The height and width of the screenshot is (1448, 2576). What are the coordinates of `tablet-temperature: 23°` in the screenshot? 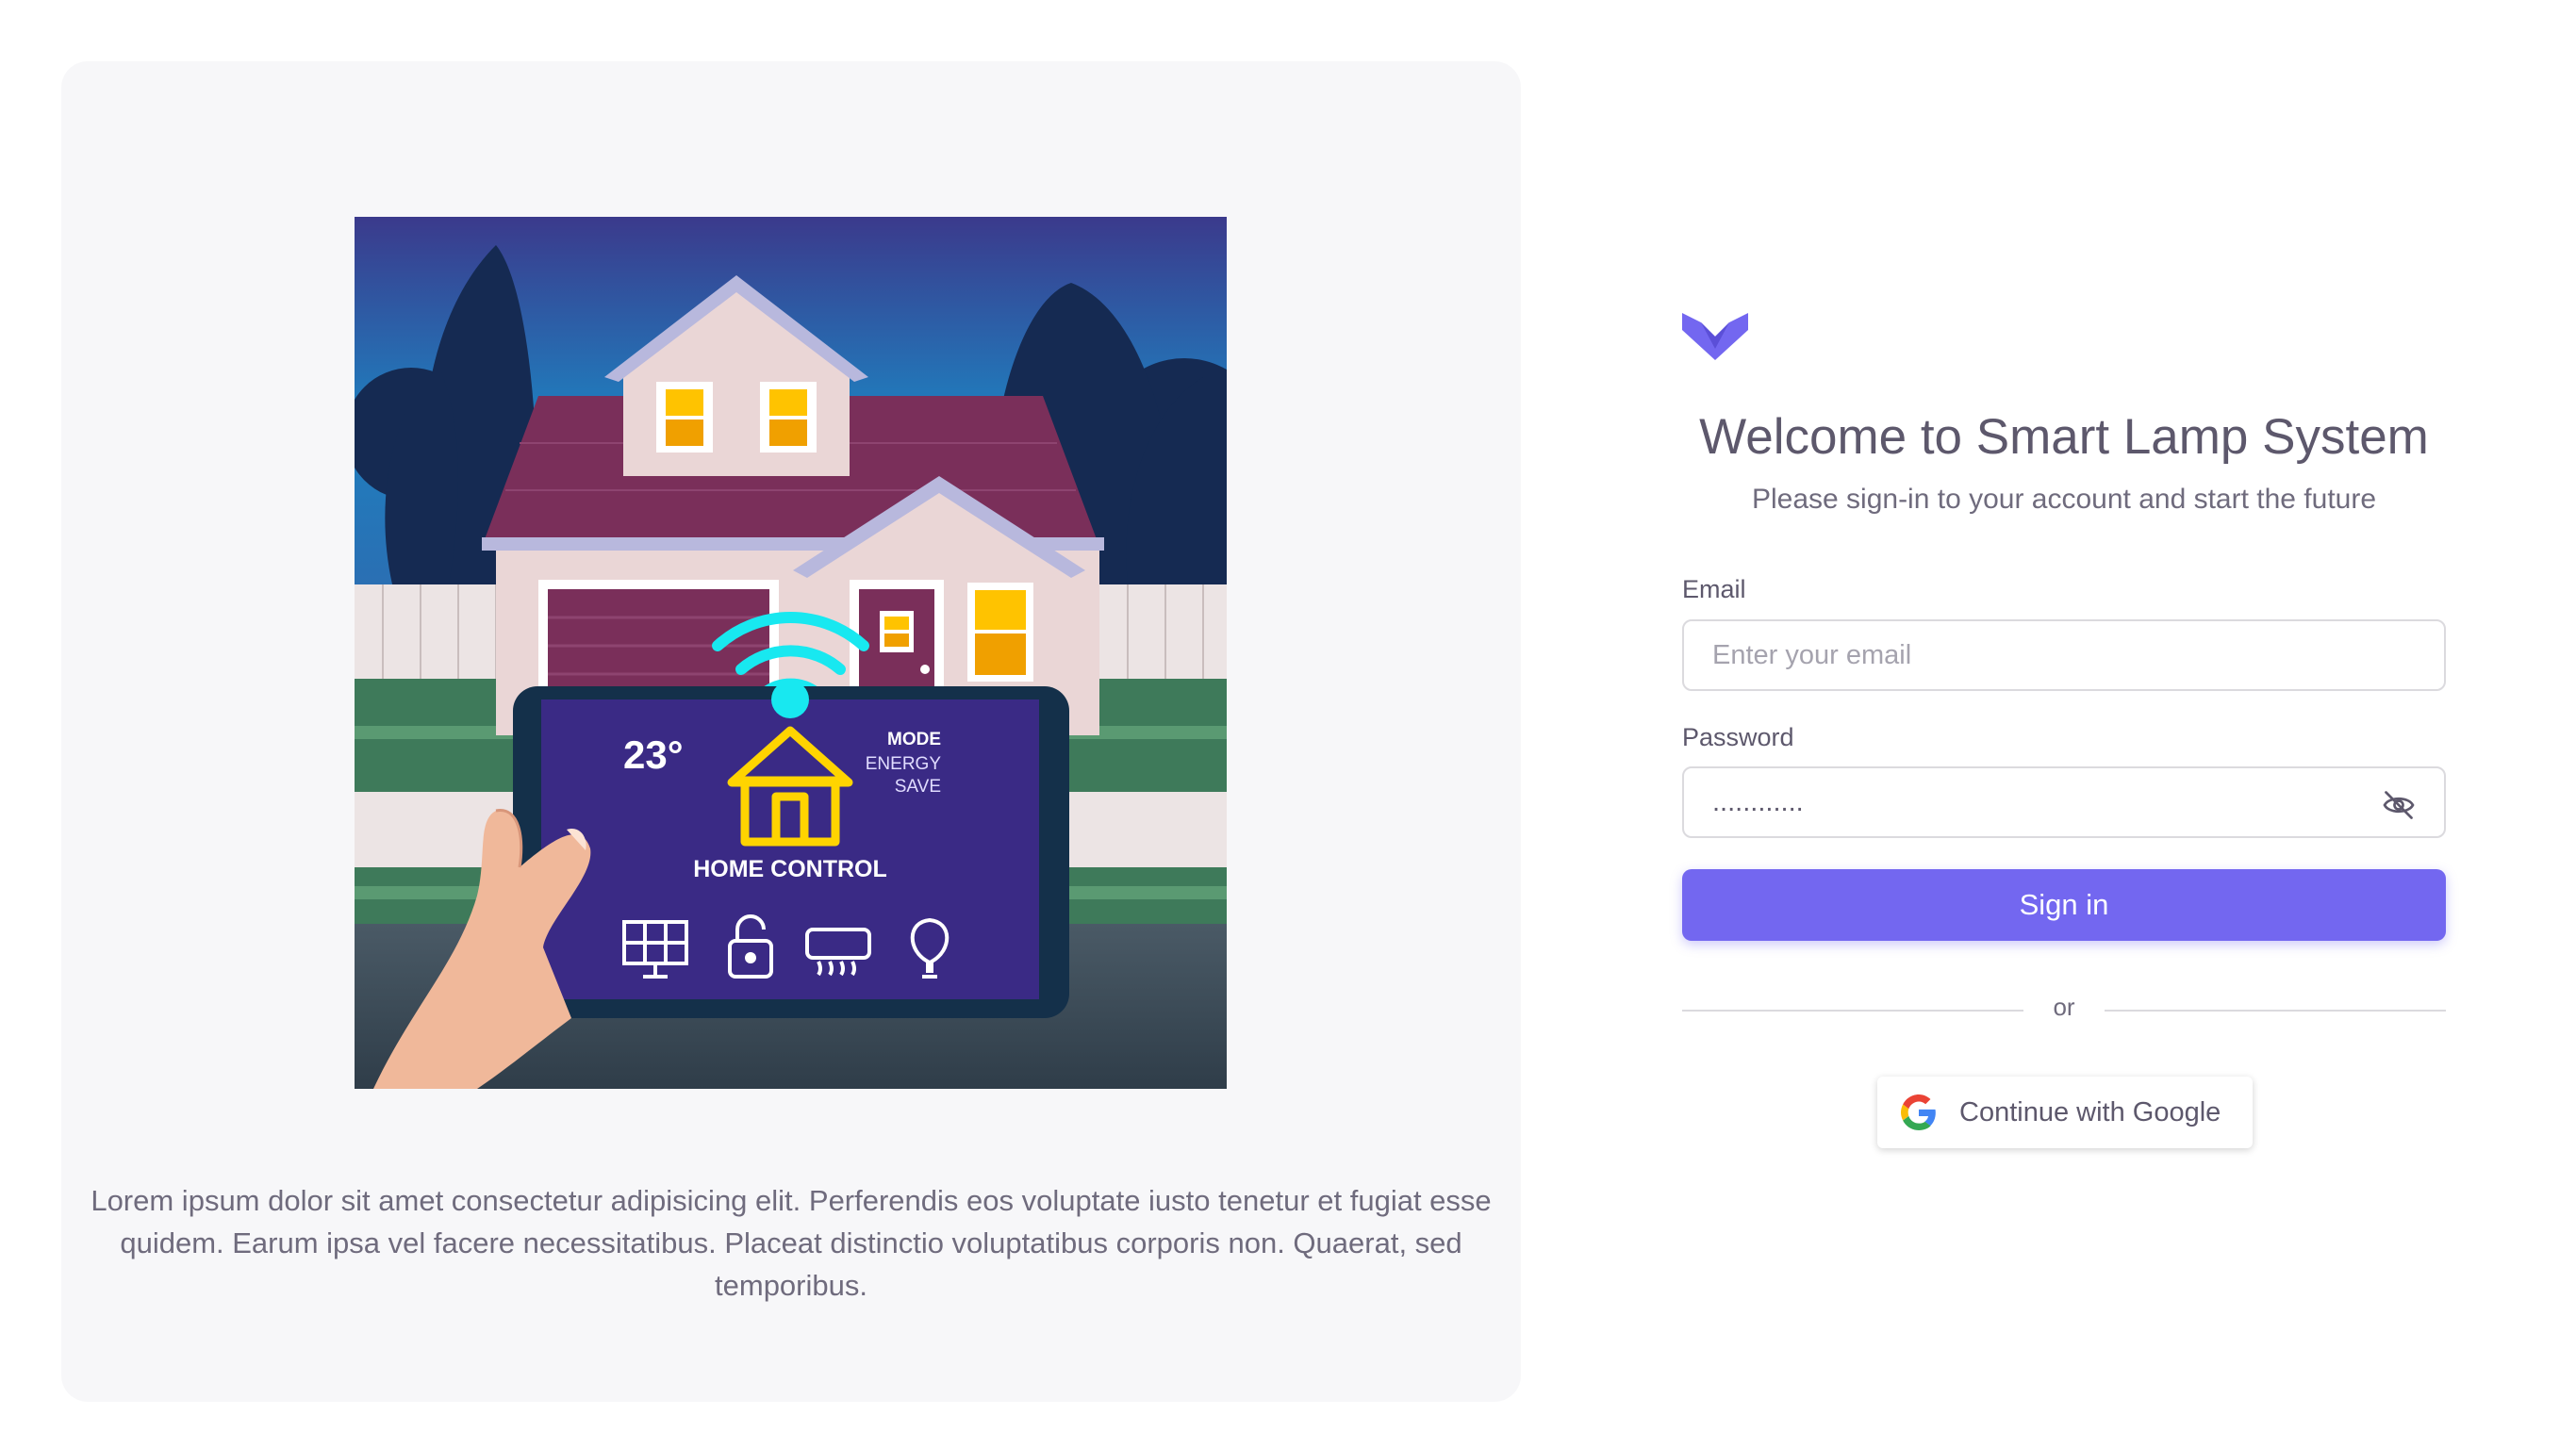 It's located at (653, 754).